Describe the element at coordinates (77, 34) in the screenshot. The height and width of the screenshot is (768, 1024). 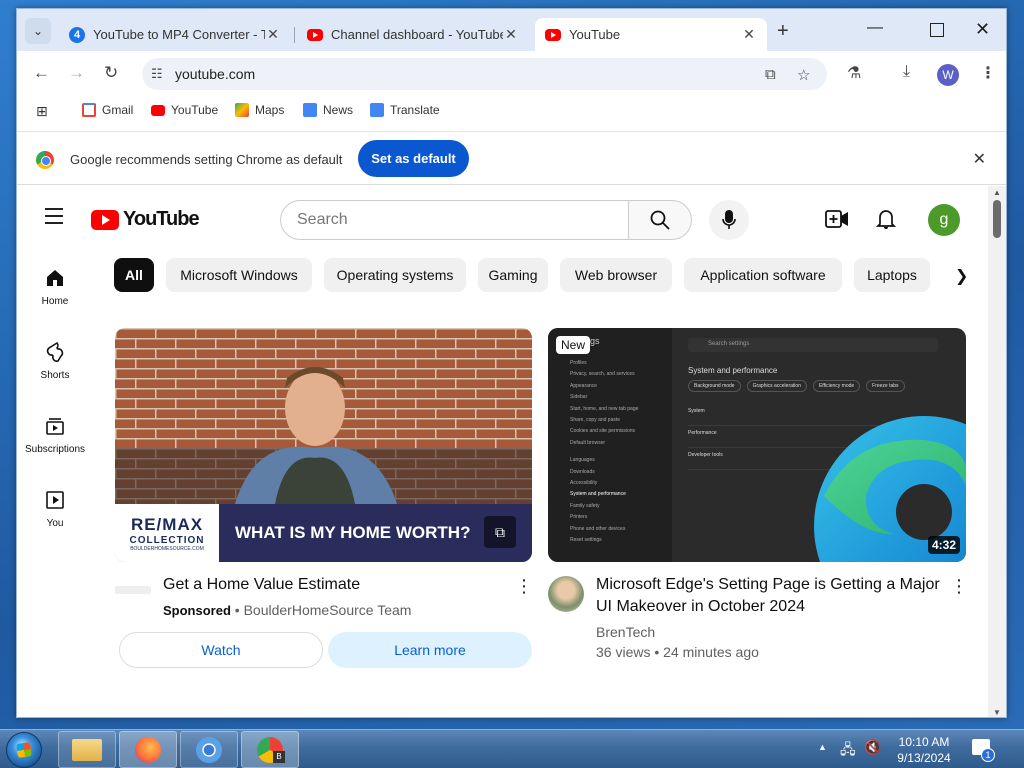
I see `tab-badge-icon: 4` at that location.